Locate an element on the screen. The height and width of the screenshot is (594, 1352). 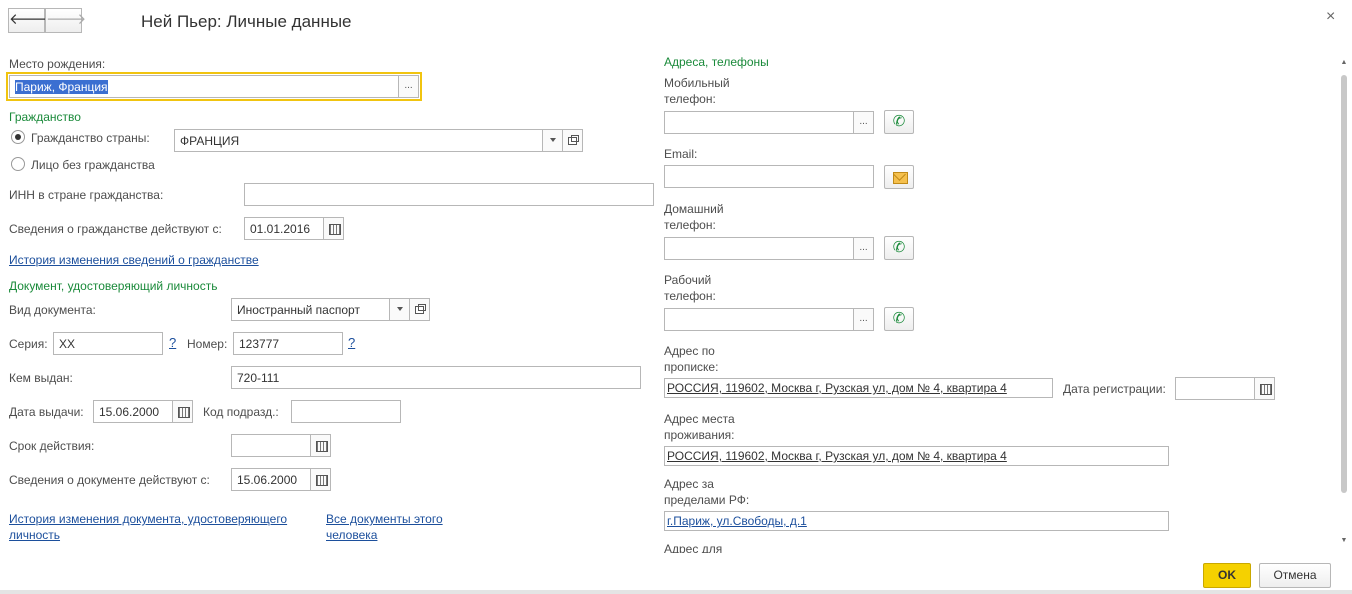
number-help-link: ? is located at coordinates (351, 342).